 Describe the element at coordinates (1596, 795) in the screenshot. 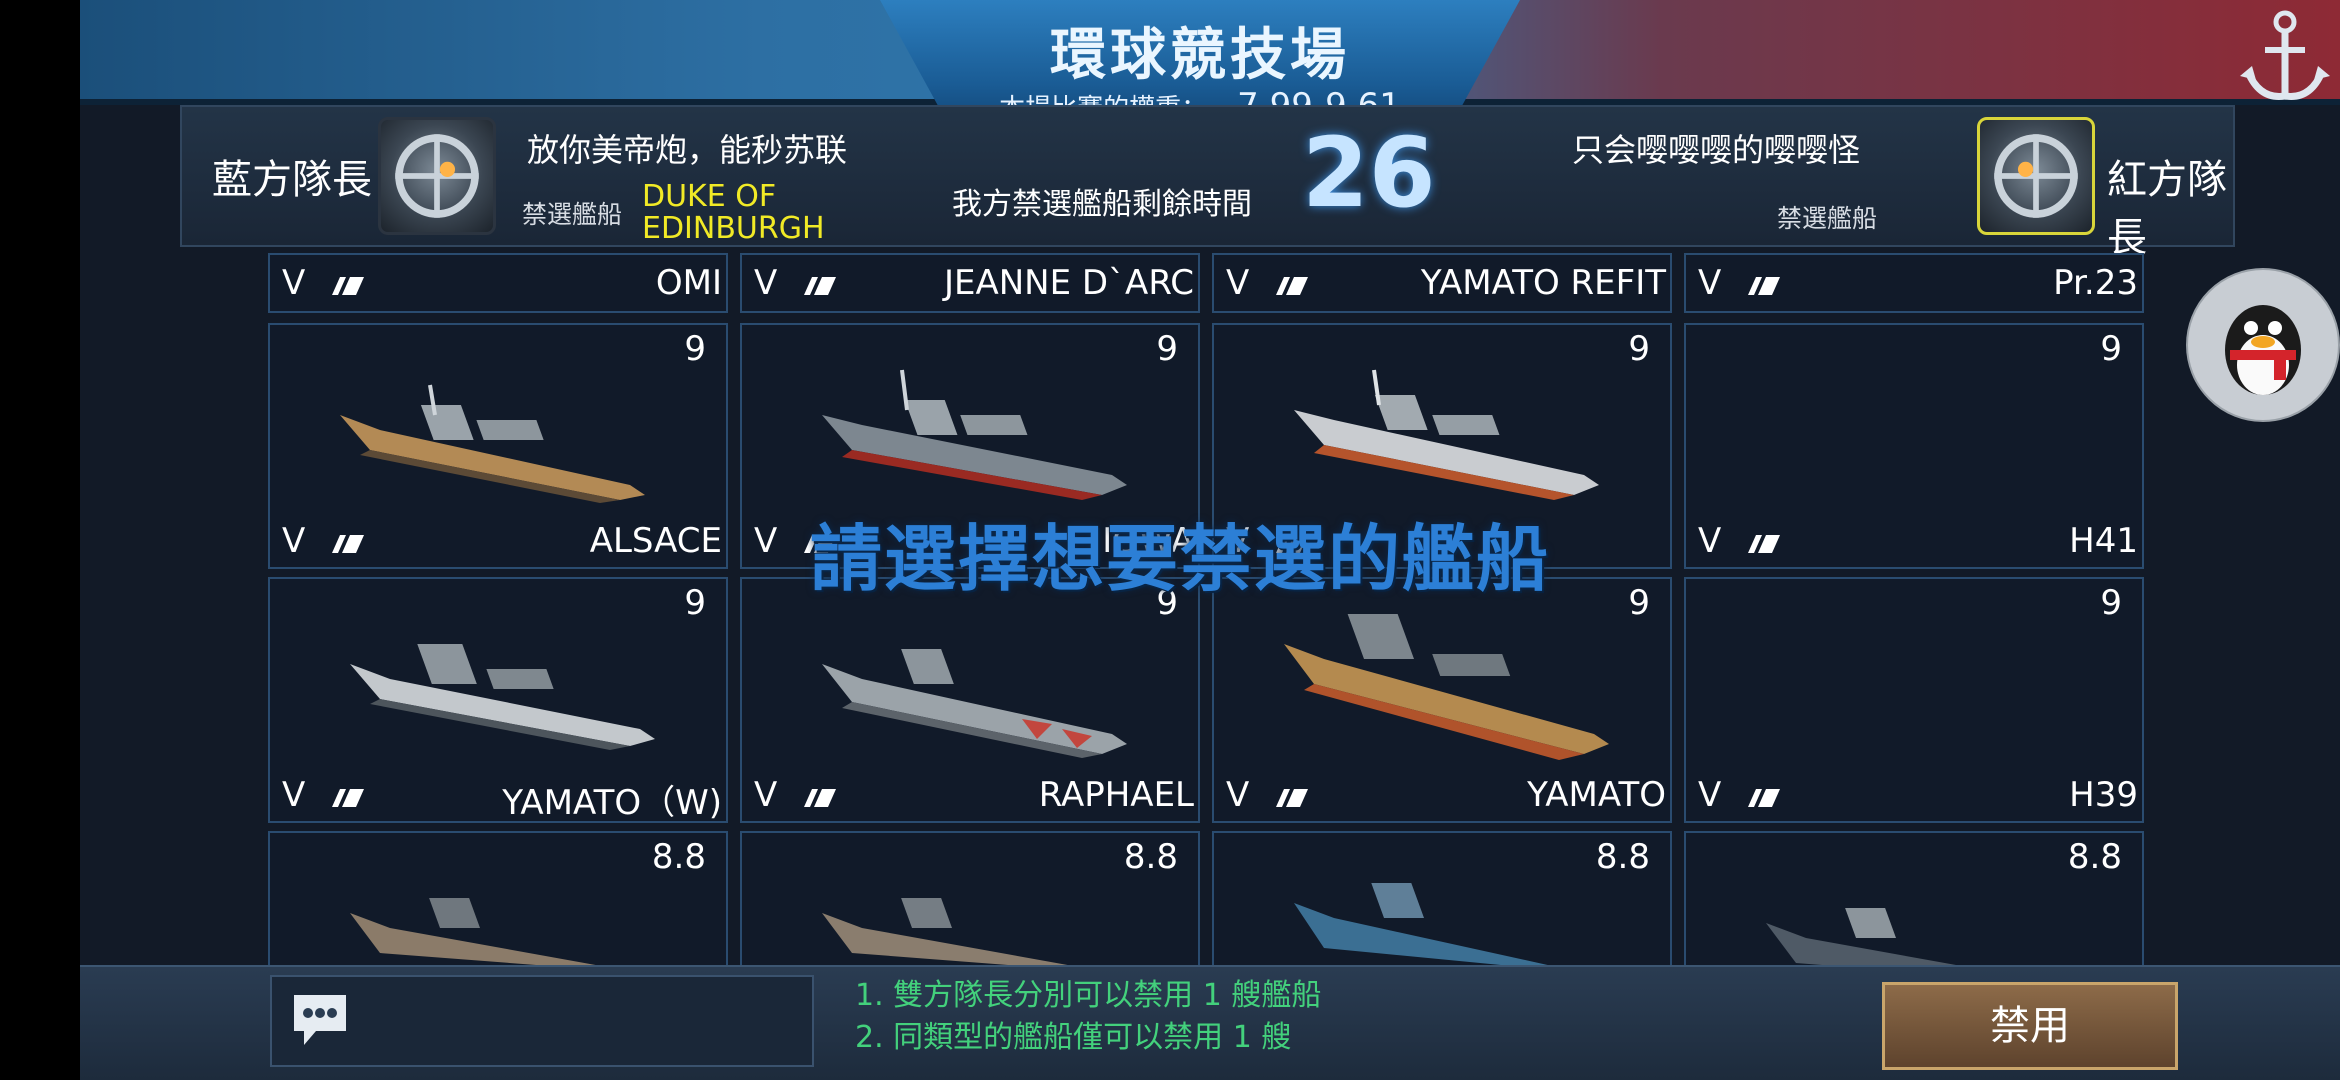

I see `ship-name: YAMATO` at that location.